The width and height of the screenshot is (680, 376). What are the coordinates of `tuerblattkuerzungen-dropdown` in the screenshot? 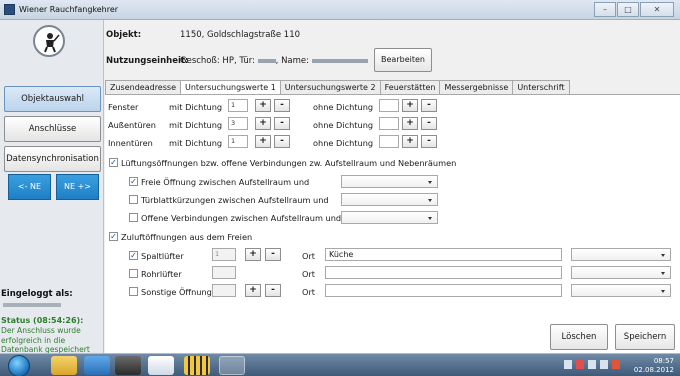 It's located at (389, 199).